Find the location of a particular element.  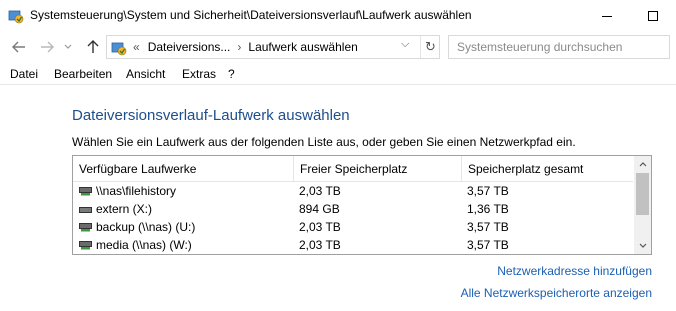

drive-name-cell: backup (\\nas) (U:) is located at coordinates (137, 227).